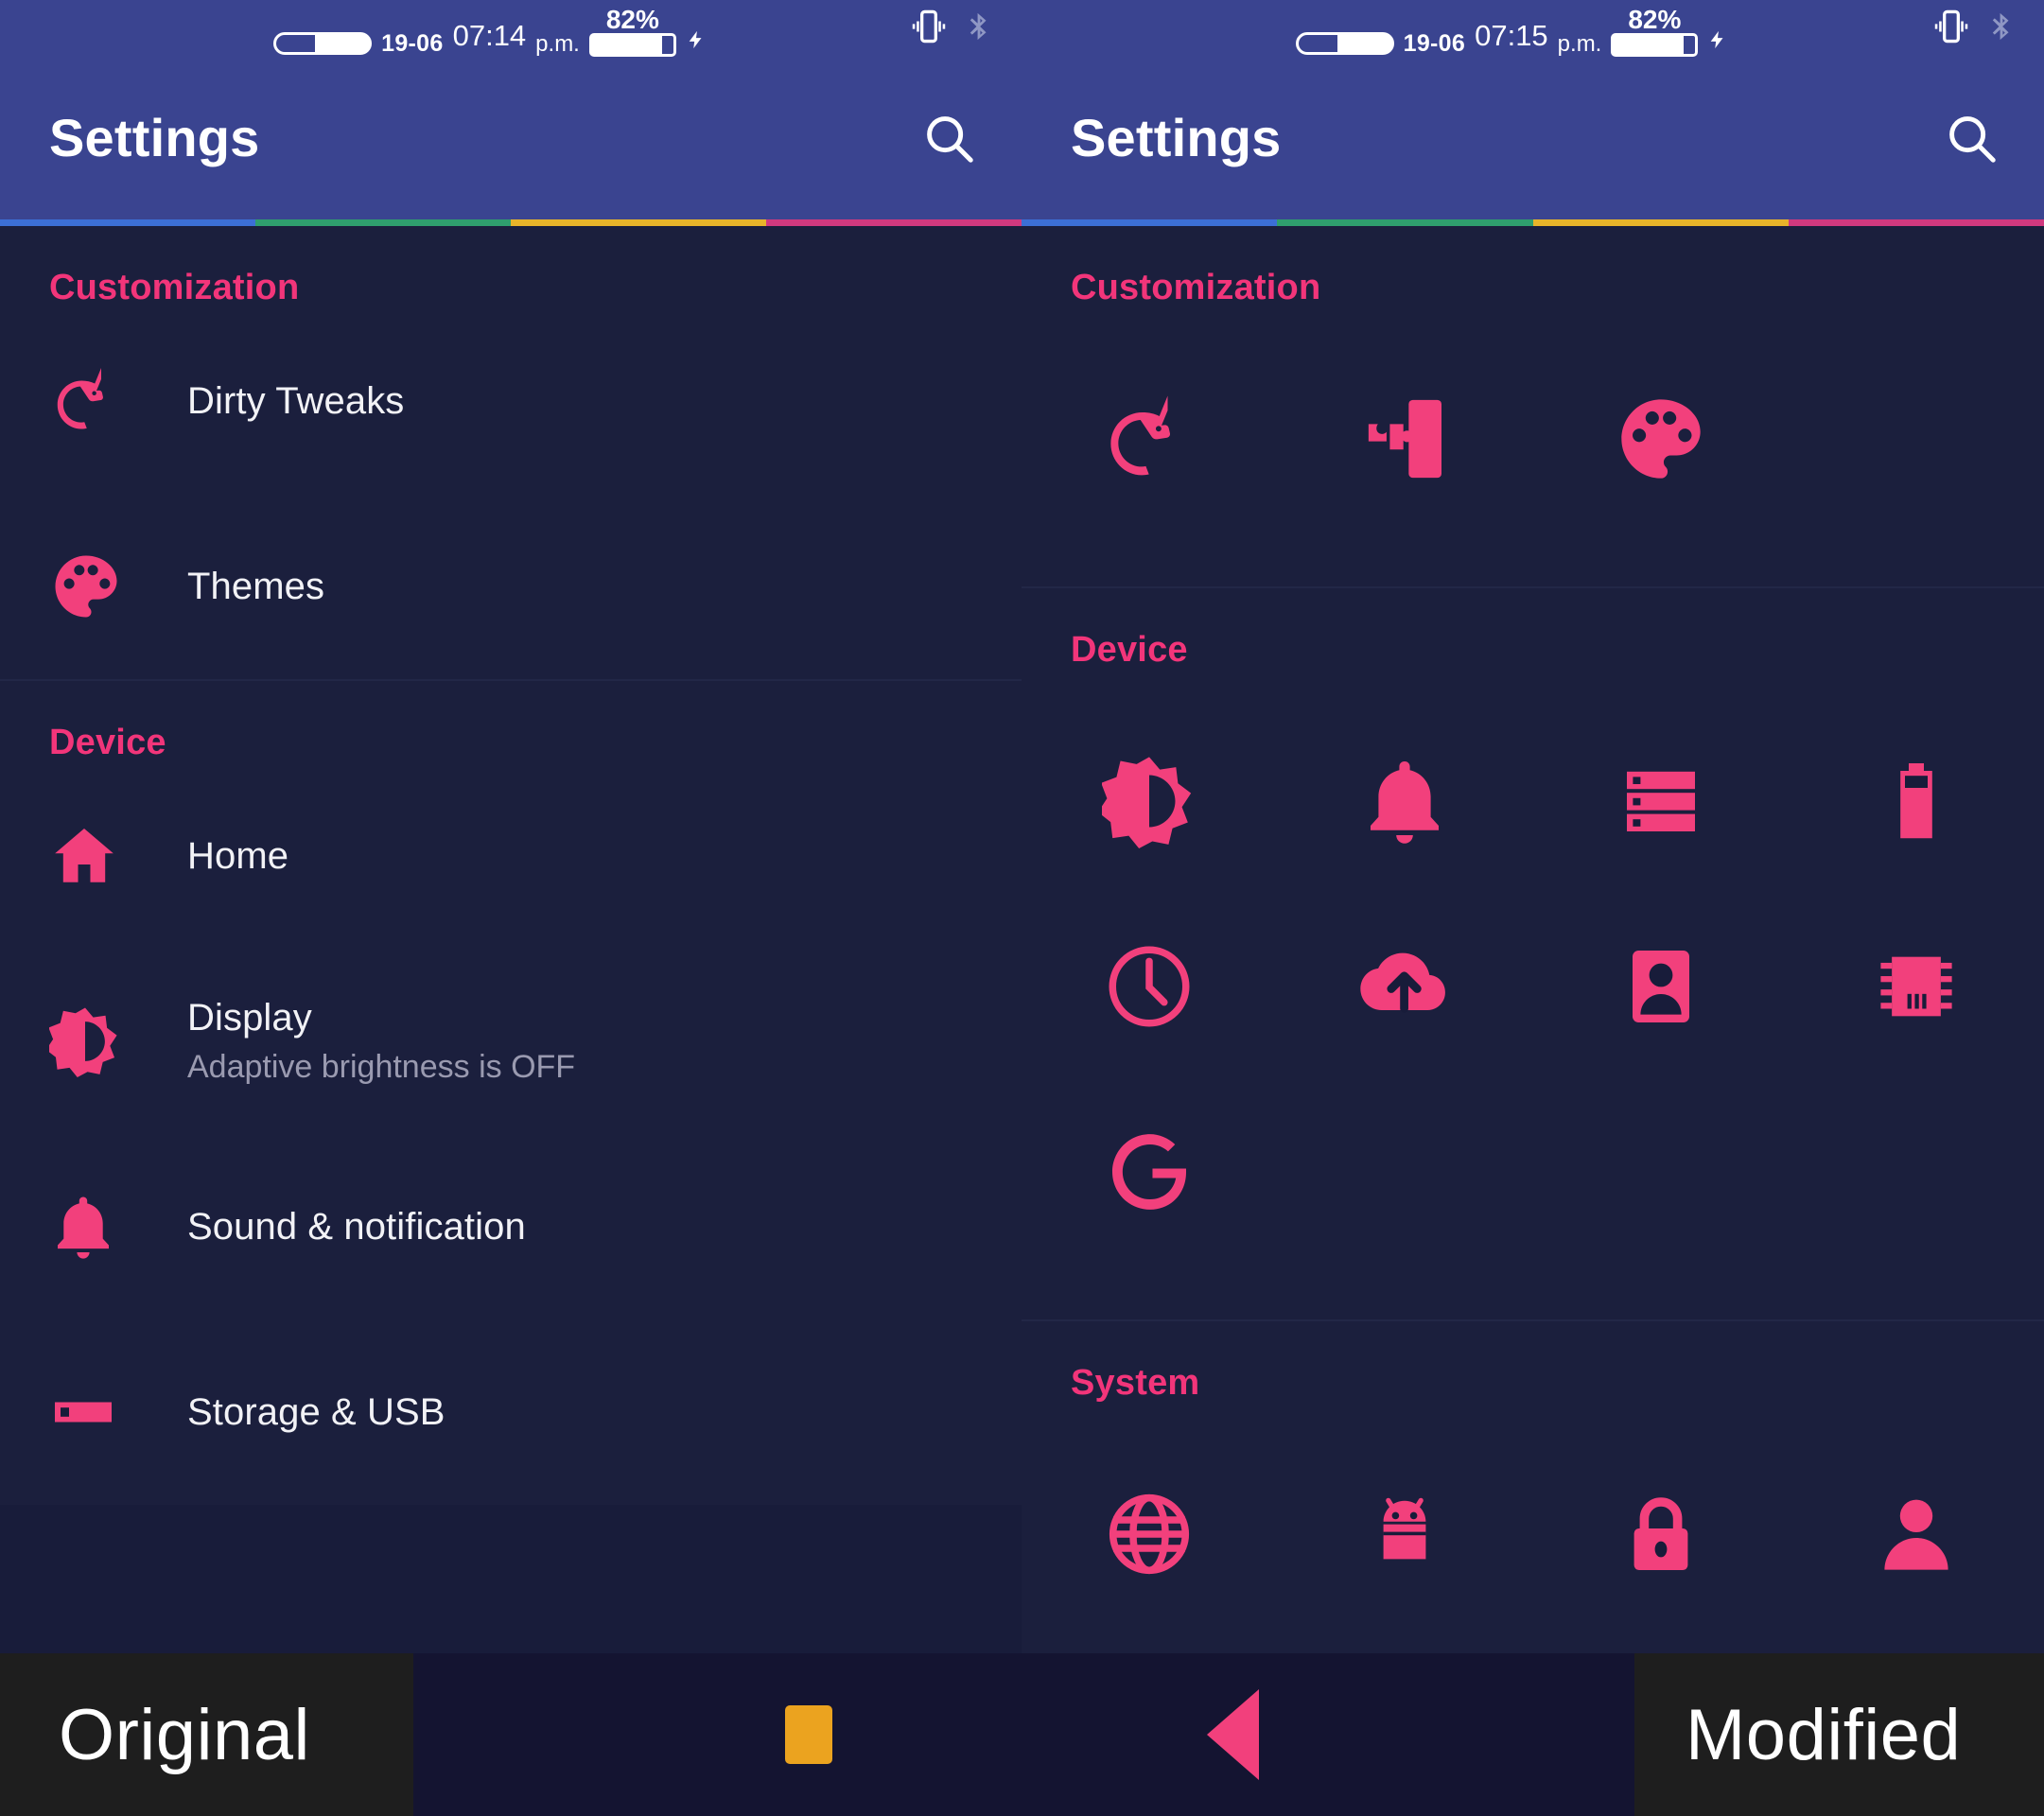 This screenshot has height=1816, width=2044. Describe the element at coordinates (808, 1734) in the screenshot. I see `recents-square-button` at that location.